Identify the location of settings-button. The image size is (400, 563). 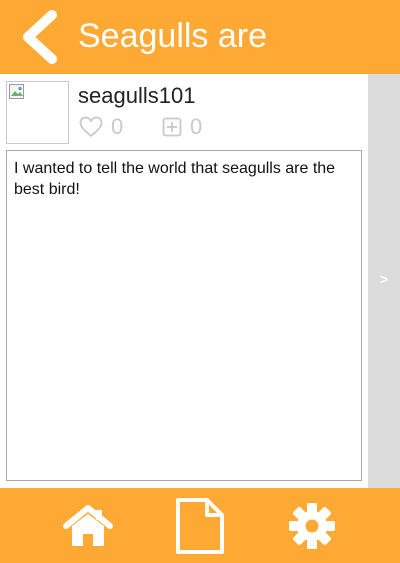
(312, 525).